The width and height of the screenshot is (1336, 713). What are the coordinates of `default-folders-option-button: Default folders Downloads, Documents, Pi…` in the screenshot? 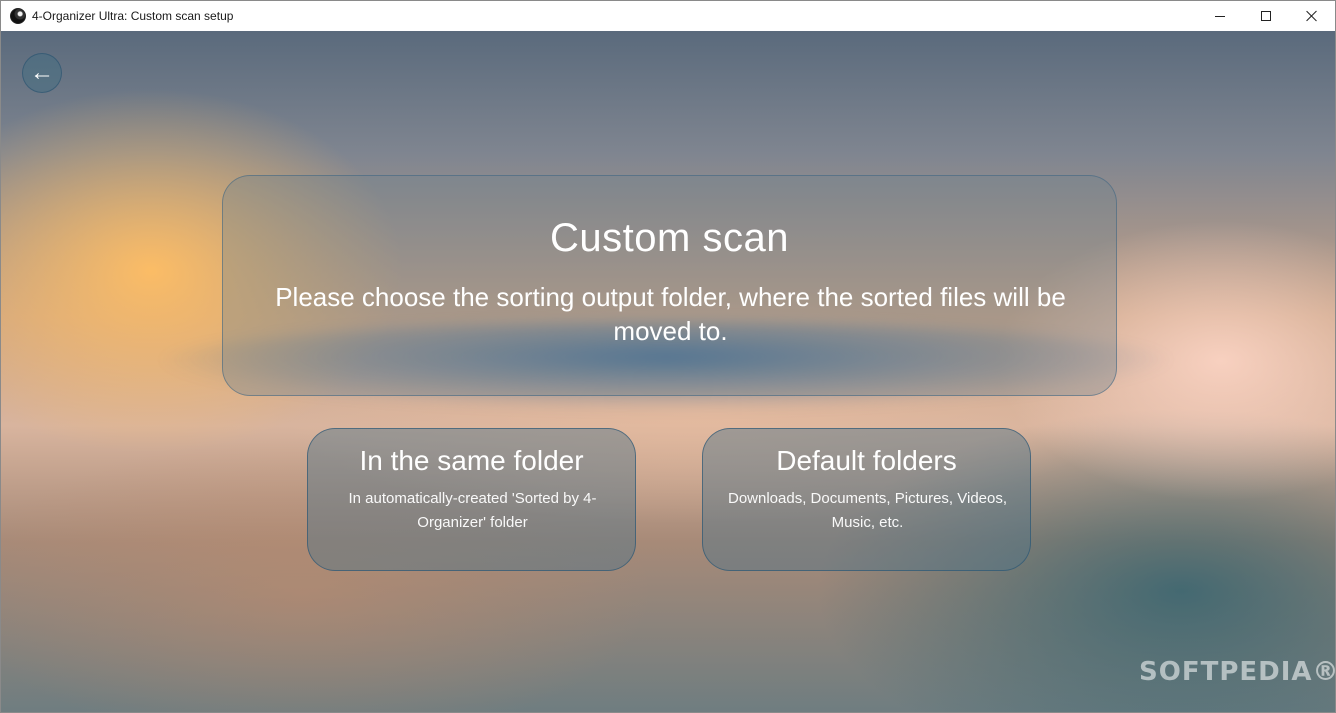 It's located at (866, 499).